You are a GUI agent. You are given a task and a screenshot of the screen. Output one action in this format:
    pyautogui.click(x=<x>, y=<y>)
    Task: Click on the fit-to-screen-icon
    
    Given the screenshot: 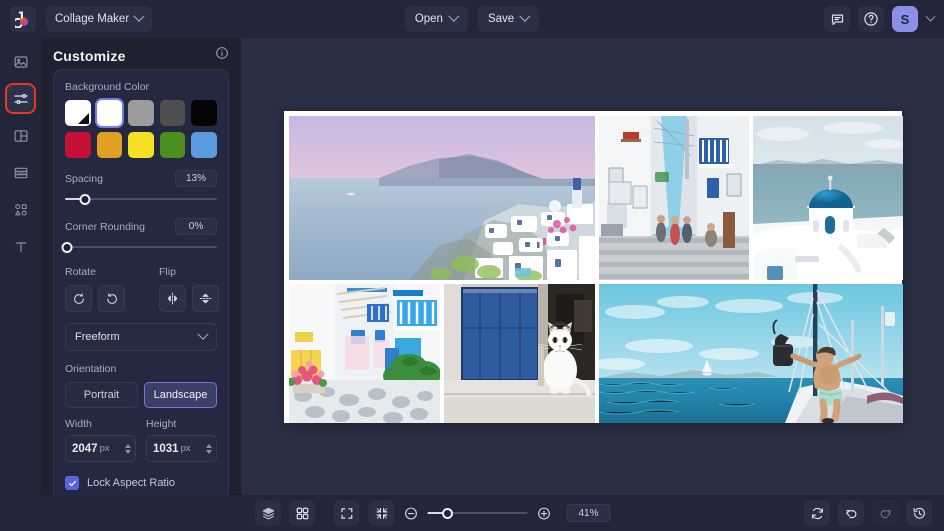 What is the action you would take?
    pyautogui.click(x=381, y=513)
    